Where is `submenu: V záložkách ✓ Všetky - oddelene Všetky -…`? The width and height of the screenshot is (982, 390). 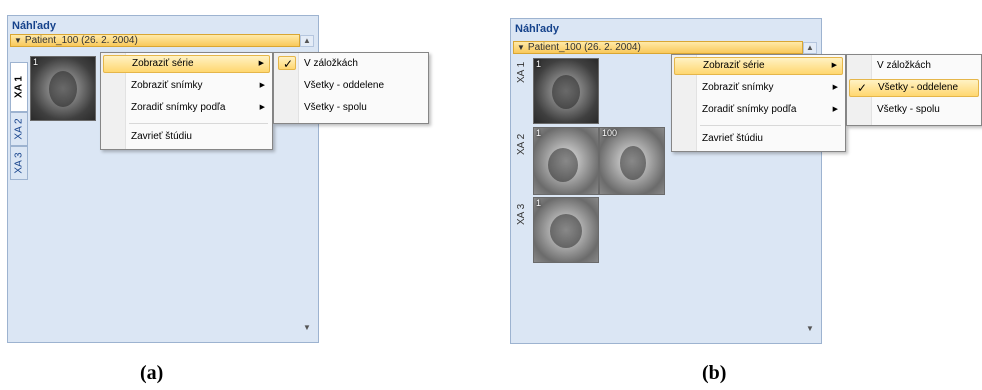 submenu: V záložkách ✓ Všetky - oddelene Všetky -… is located at coordinates (914, 90).